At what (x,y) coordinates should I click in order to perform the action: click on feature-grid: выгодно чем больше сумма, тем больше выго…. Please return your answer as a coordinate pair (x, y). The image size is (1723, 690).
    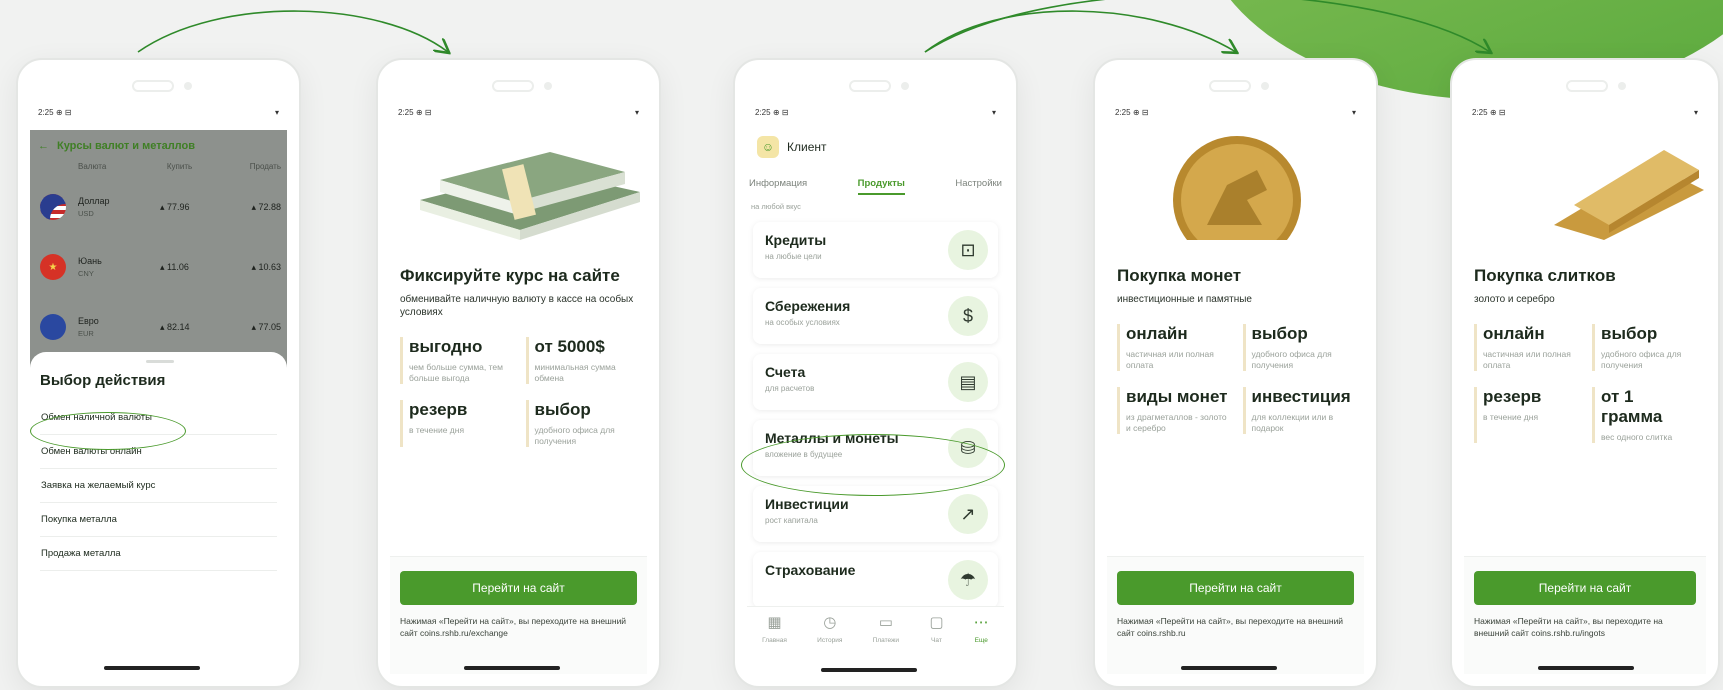
    Looking at the image, I should click on (518, 392).